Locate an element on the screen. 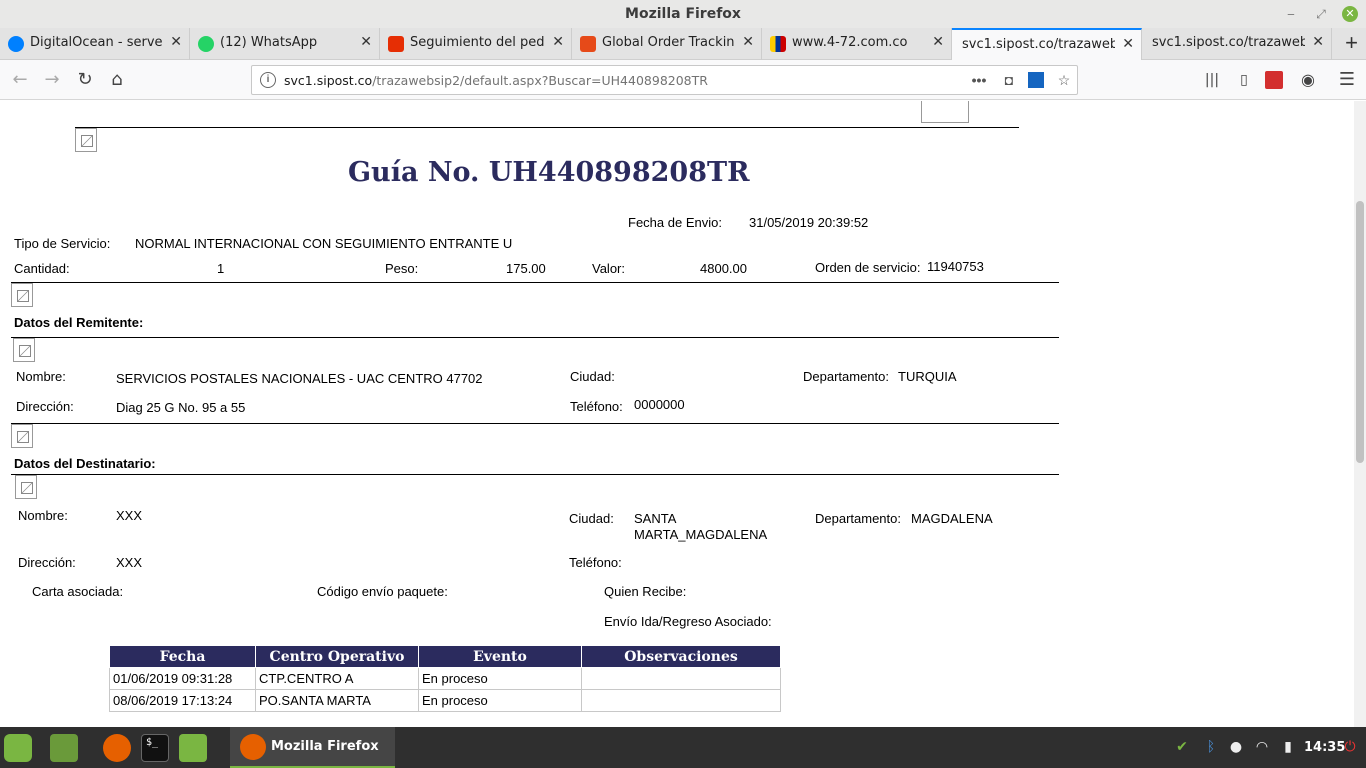 This screenshot has height=768, width=1366. wifi-icon: ◠ is located at coordinates (1262, 747).